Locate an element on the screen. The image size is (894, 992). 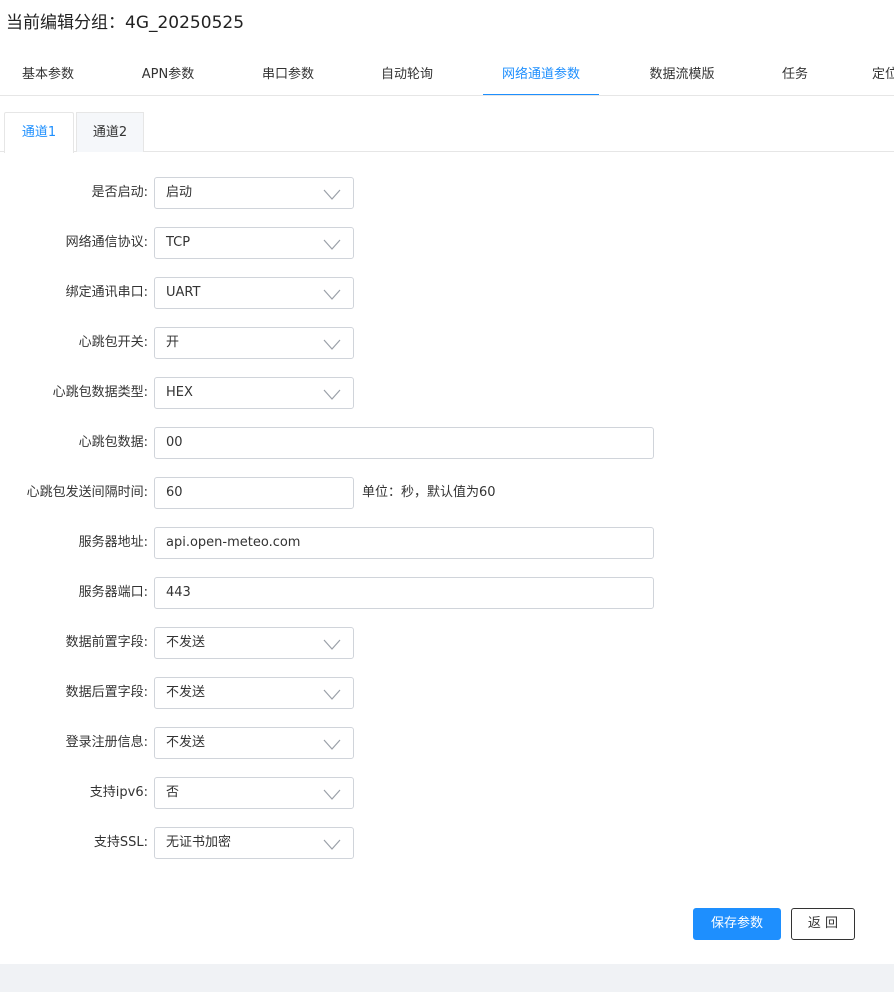
heartbeat-type-select: HEX is located at coordinates (254, 393).